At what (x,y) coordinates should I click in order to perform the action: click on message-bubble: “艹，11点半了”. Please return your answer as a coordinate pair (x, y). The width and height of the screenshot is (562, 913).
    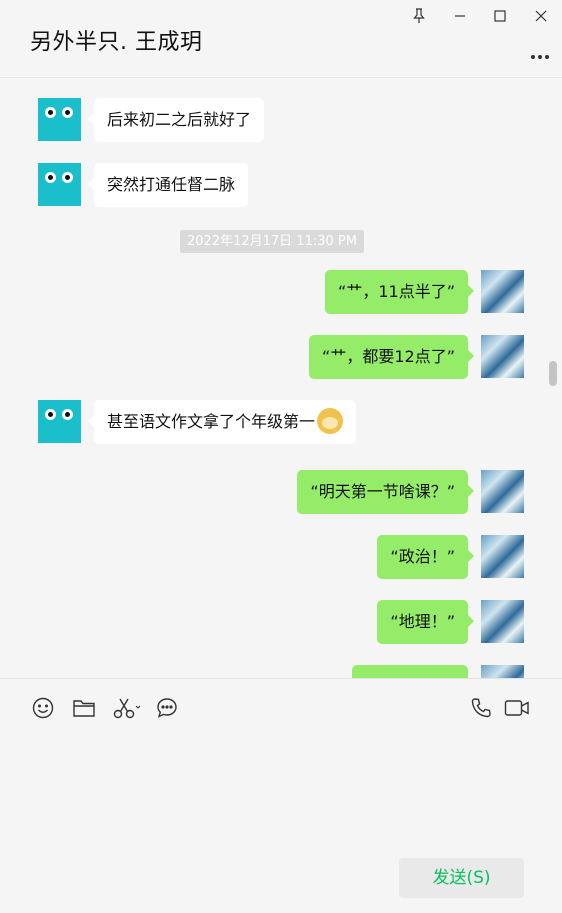
    Looking at the image, I should click on (399, 292).